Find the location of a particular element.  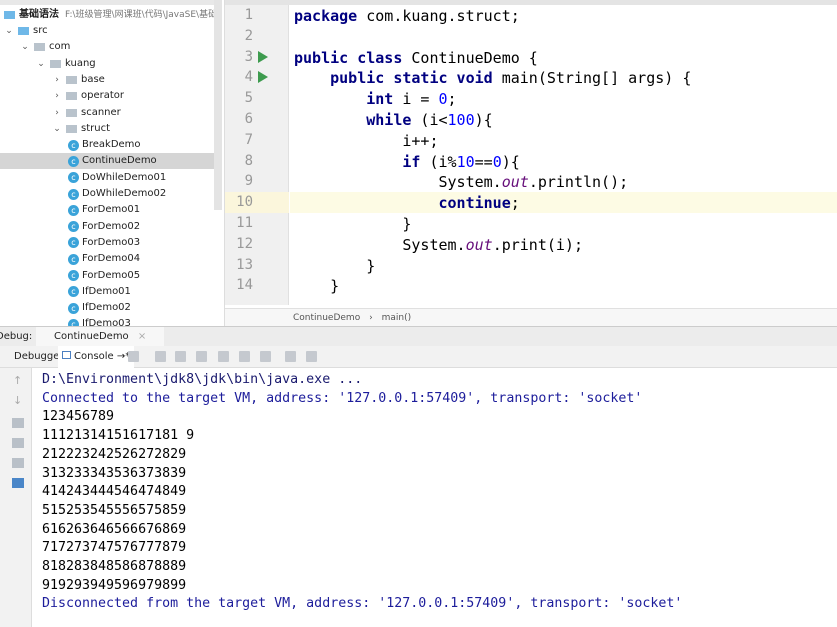

code-token: int is located at coordinates (344, 99).